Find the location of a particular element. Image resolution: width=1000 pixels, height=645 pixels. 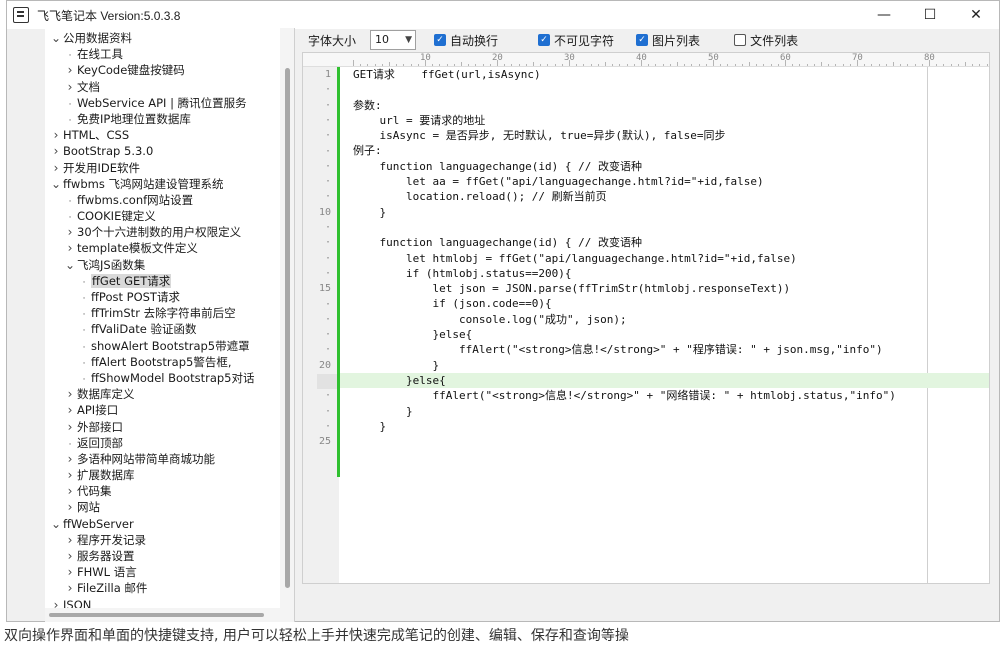

tree-item: › 多语种网站带简单商城功能 is located at coordinates (162, 459).